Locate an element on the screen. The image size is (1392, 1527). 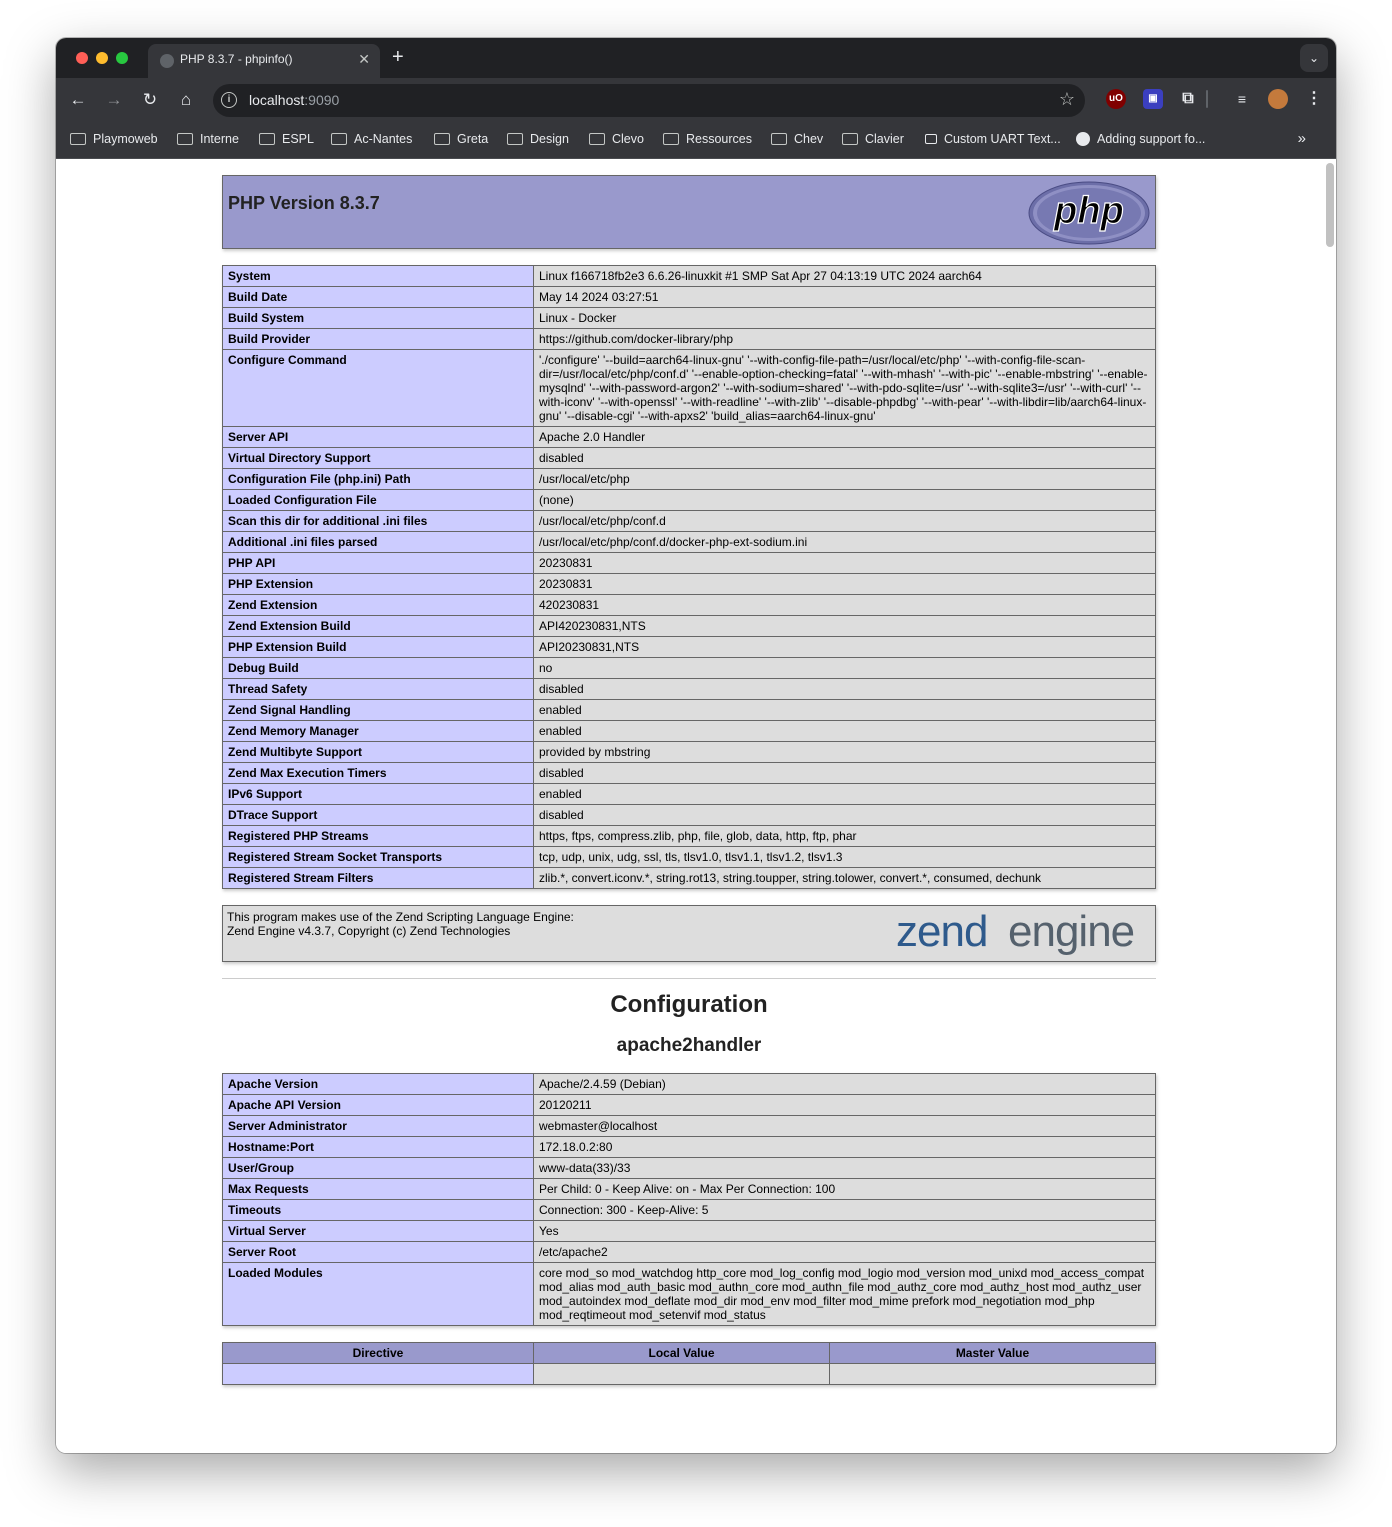
row-key: DTrace Support is located at coordinates (378, 815).